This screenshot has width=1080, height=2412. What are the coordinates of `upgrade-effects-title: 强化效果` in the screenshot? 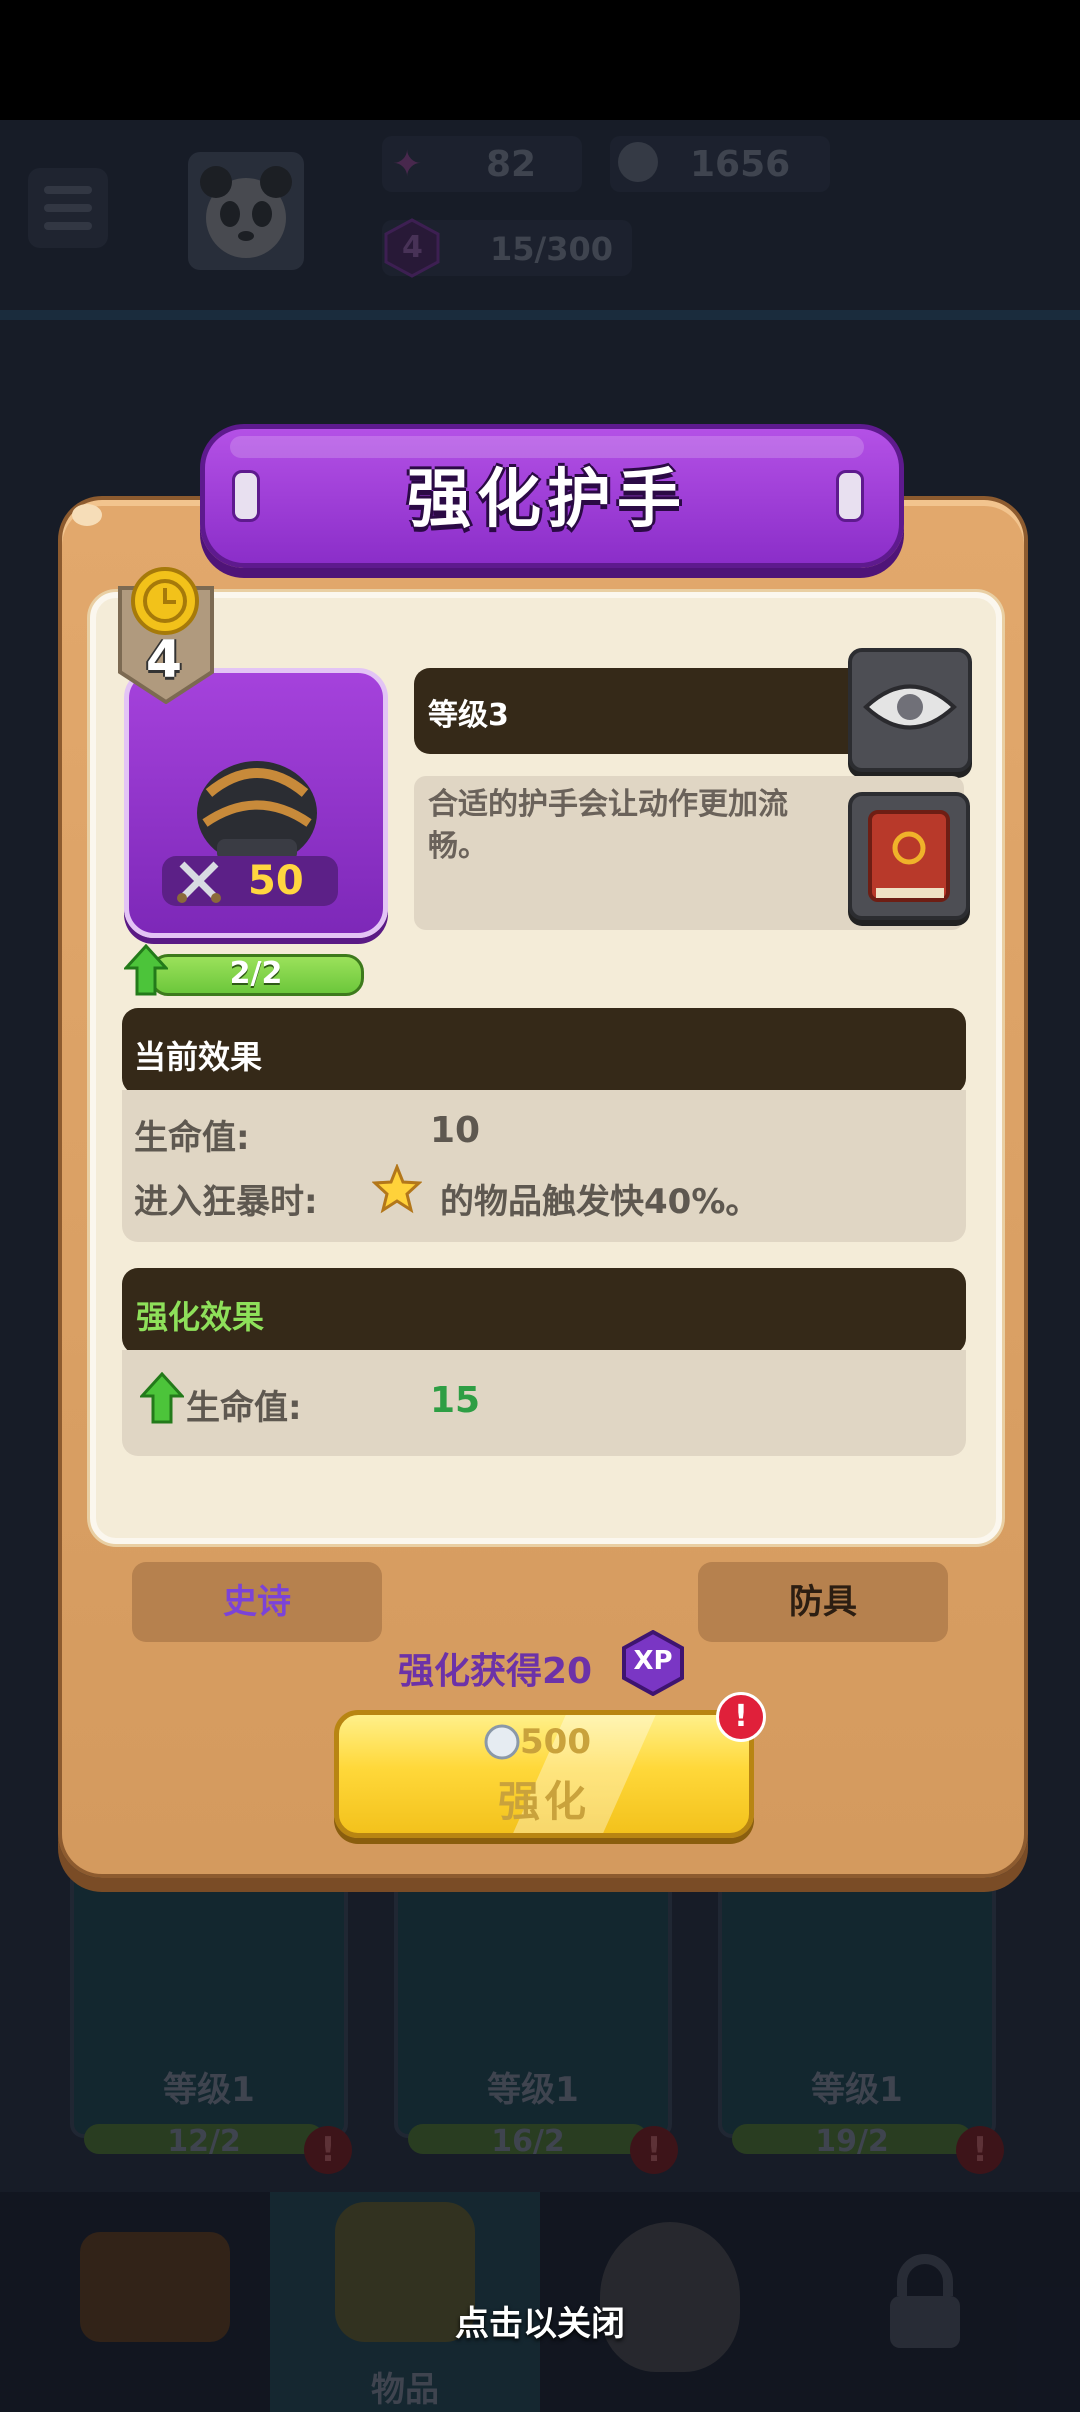 It's located at (200, 1317).